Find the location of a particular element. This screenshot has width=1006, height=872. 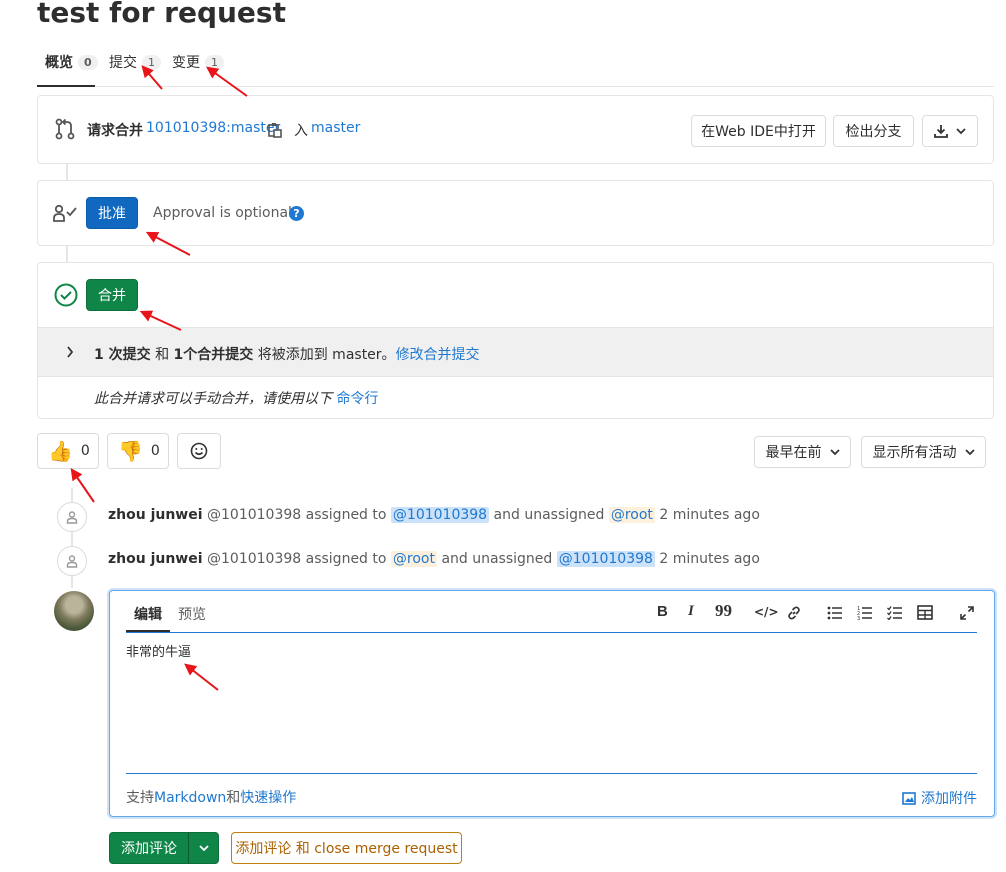

image-icon is located at coordinates (909, 798).